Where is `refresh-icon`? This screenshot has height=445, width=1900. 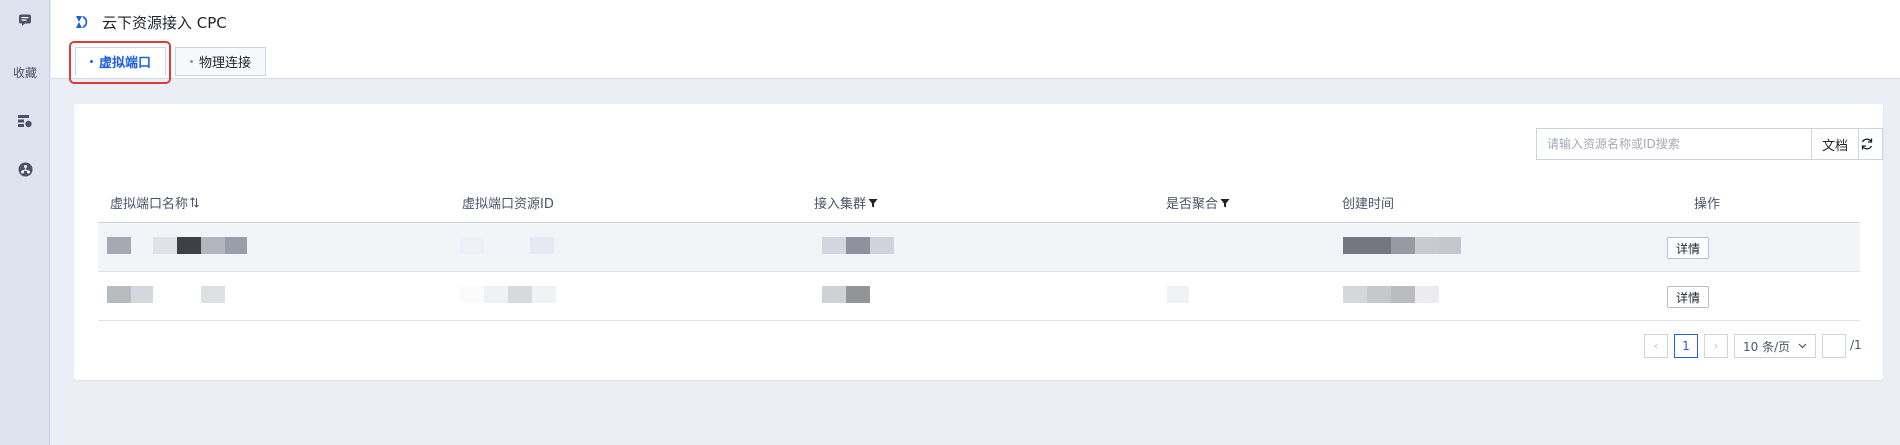 refresh-icon is located at coordinates (1867, 144).